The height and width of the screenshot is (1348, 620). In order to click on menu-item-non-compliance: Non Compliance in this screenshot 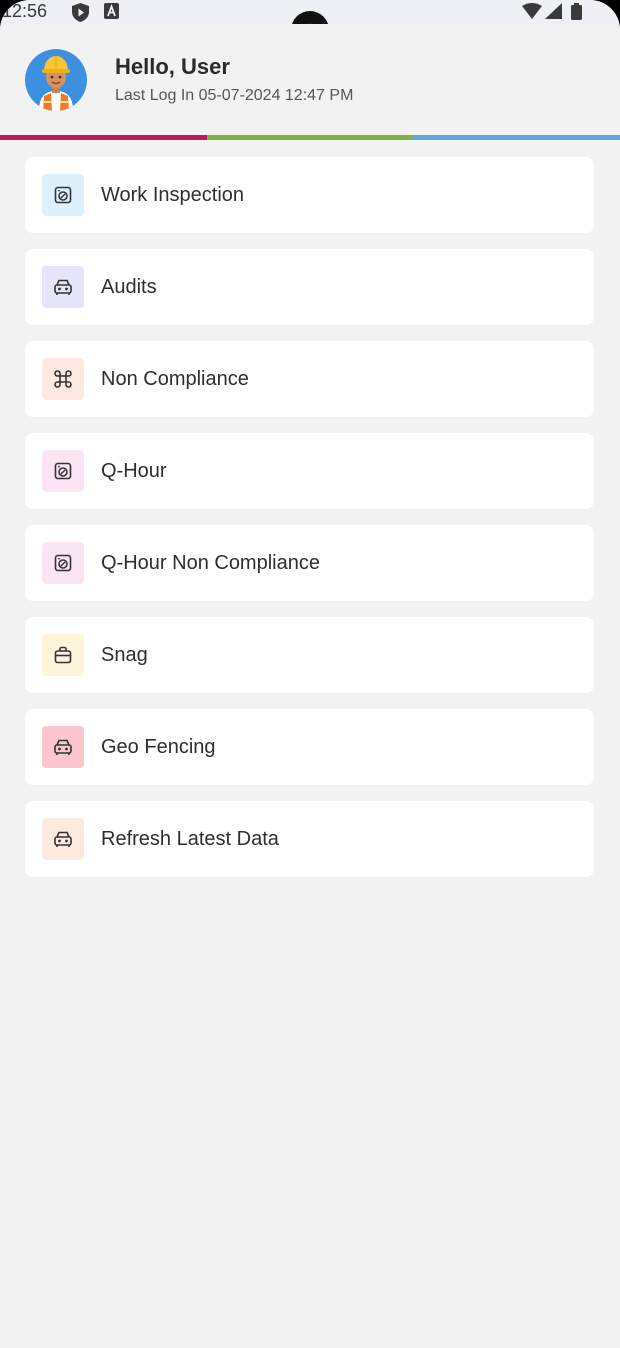, I will do `click(309, 379)`.